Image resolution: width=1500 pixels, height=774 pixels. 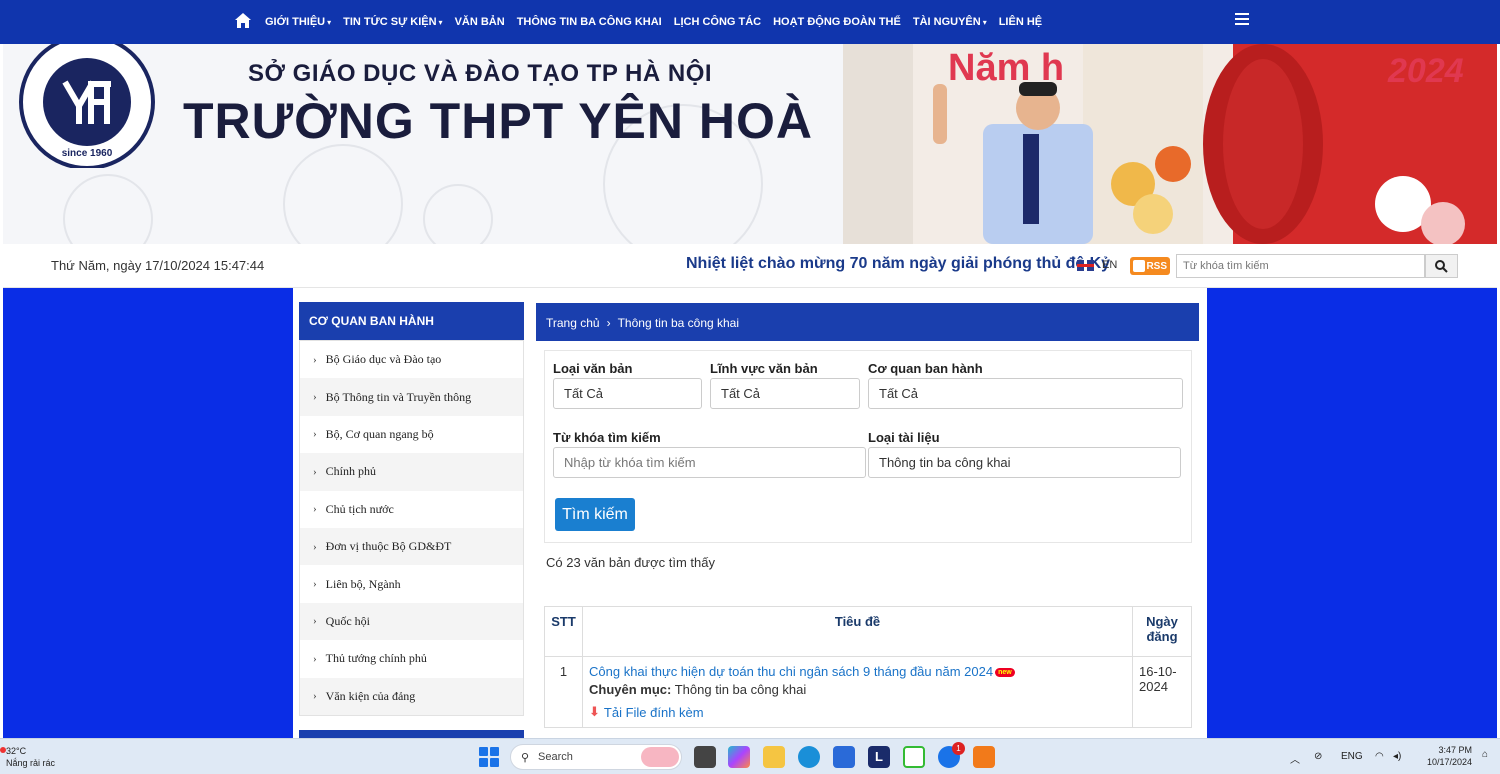 What do you see at coordinates (329, 22) in the screenshot?
I see `caret-down-icon: ▾` at bounding box center [329, 22].